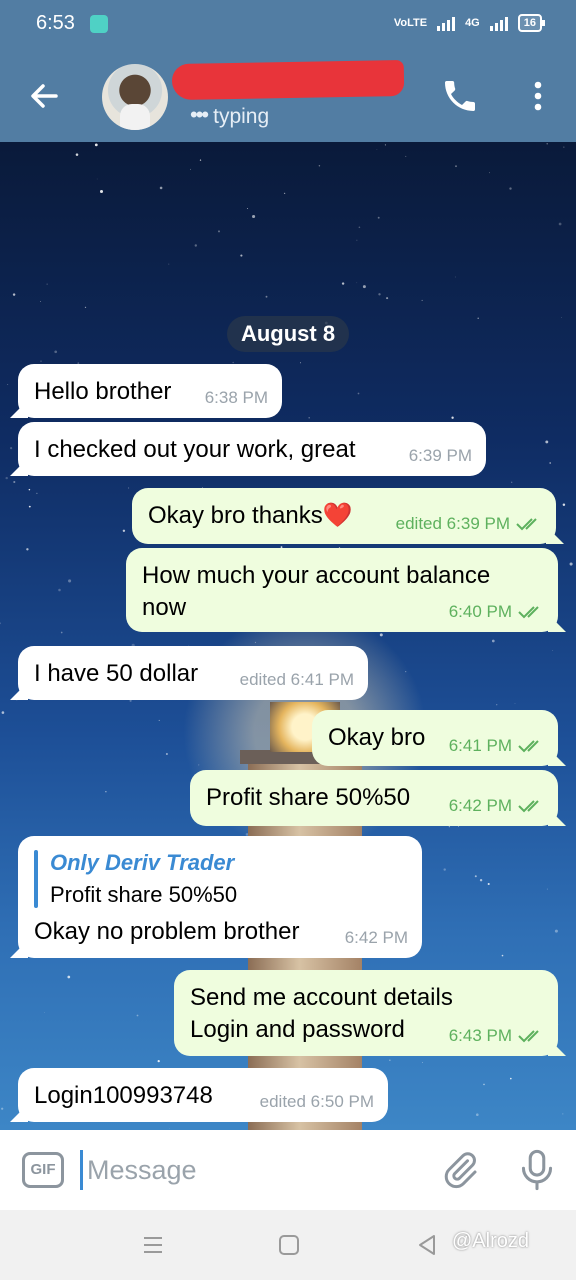 The image size is (576, 1280). What do you see at coordinates (43, 1170) in the screenshot?
I see `gif-button: GIF` at bounding box center [43, 1170].